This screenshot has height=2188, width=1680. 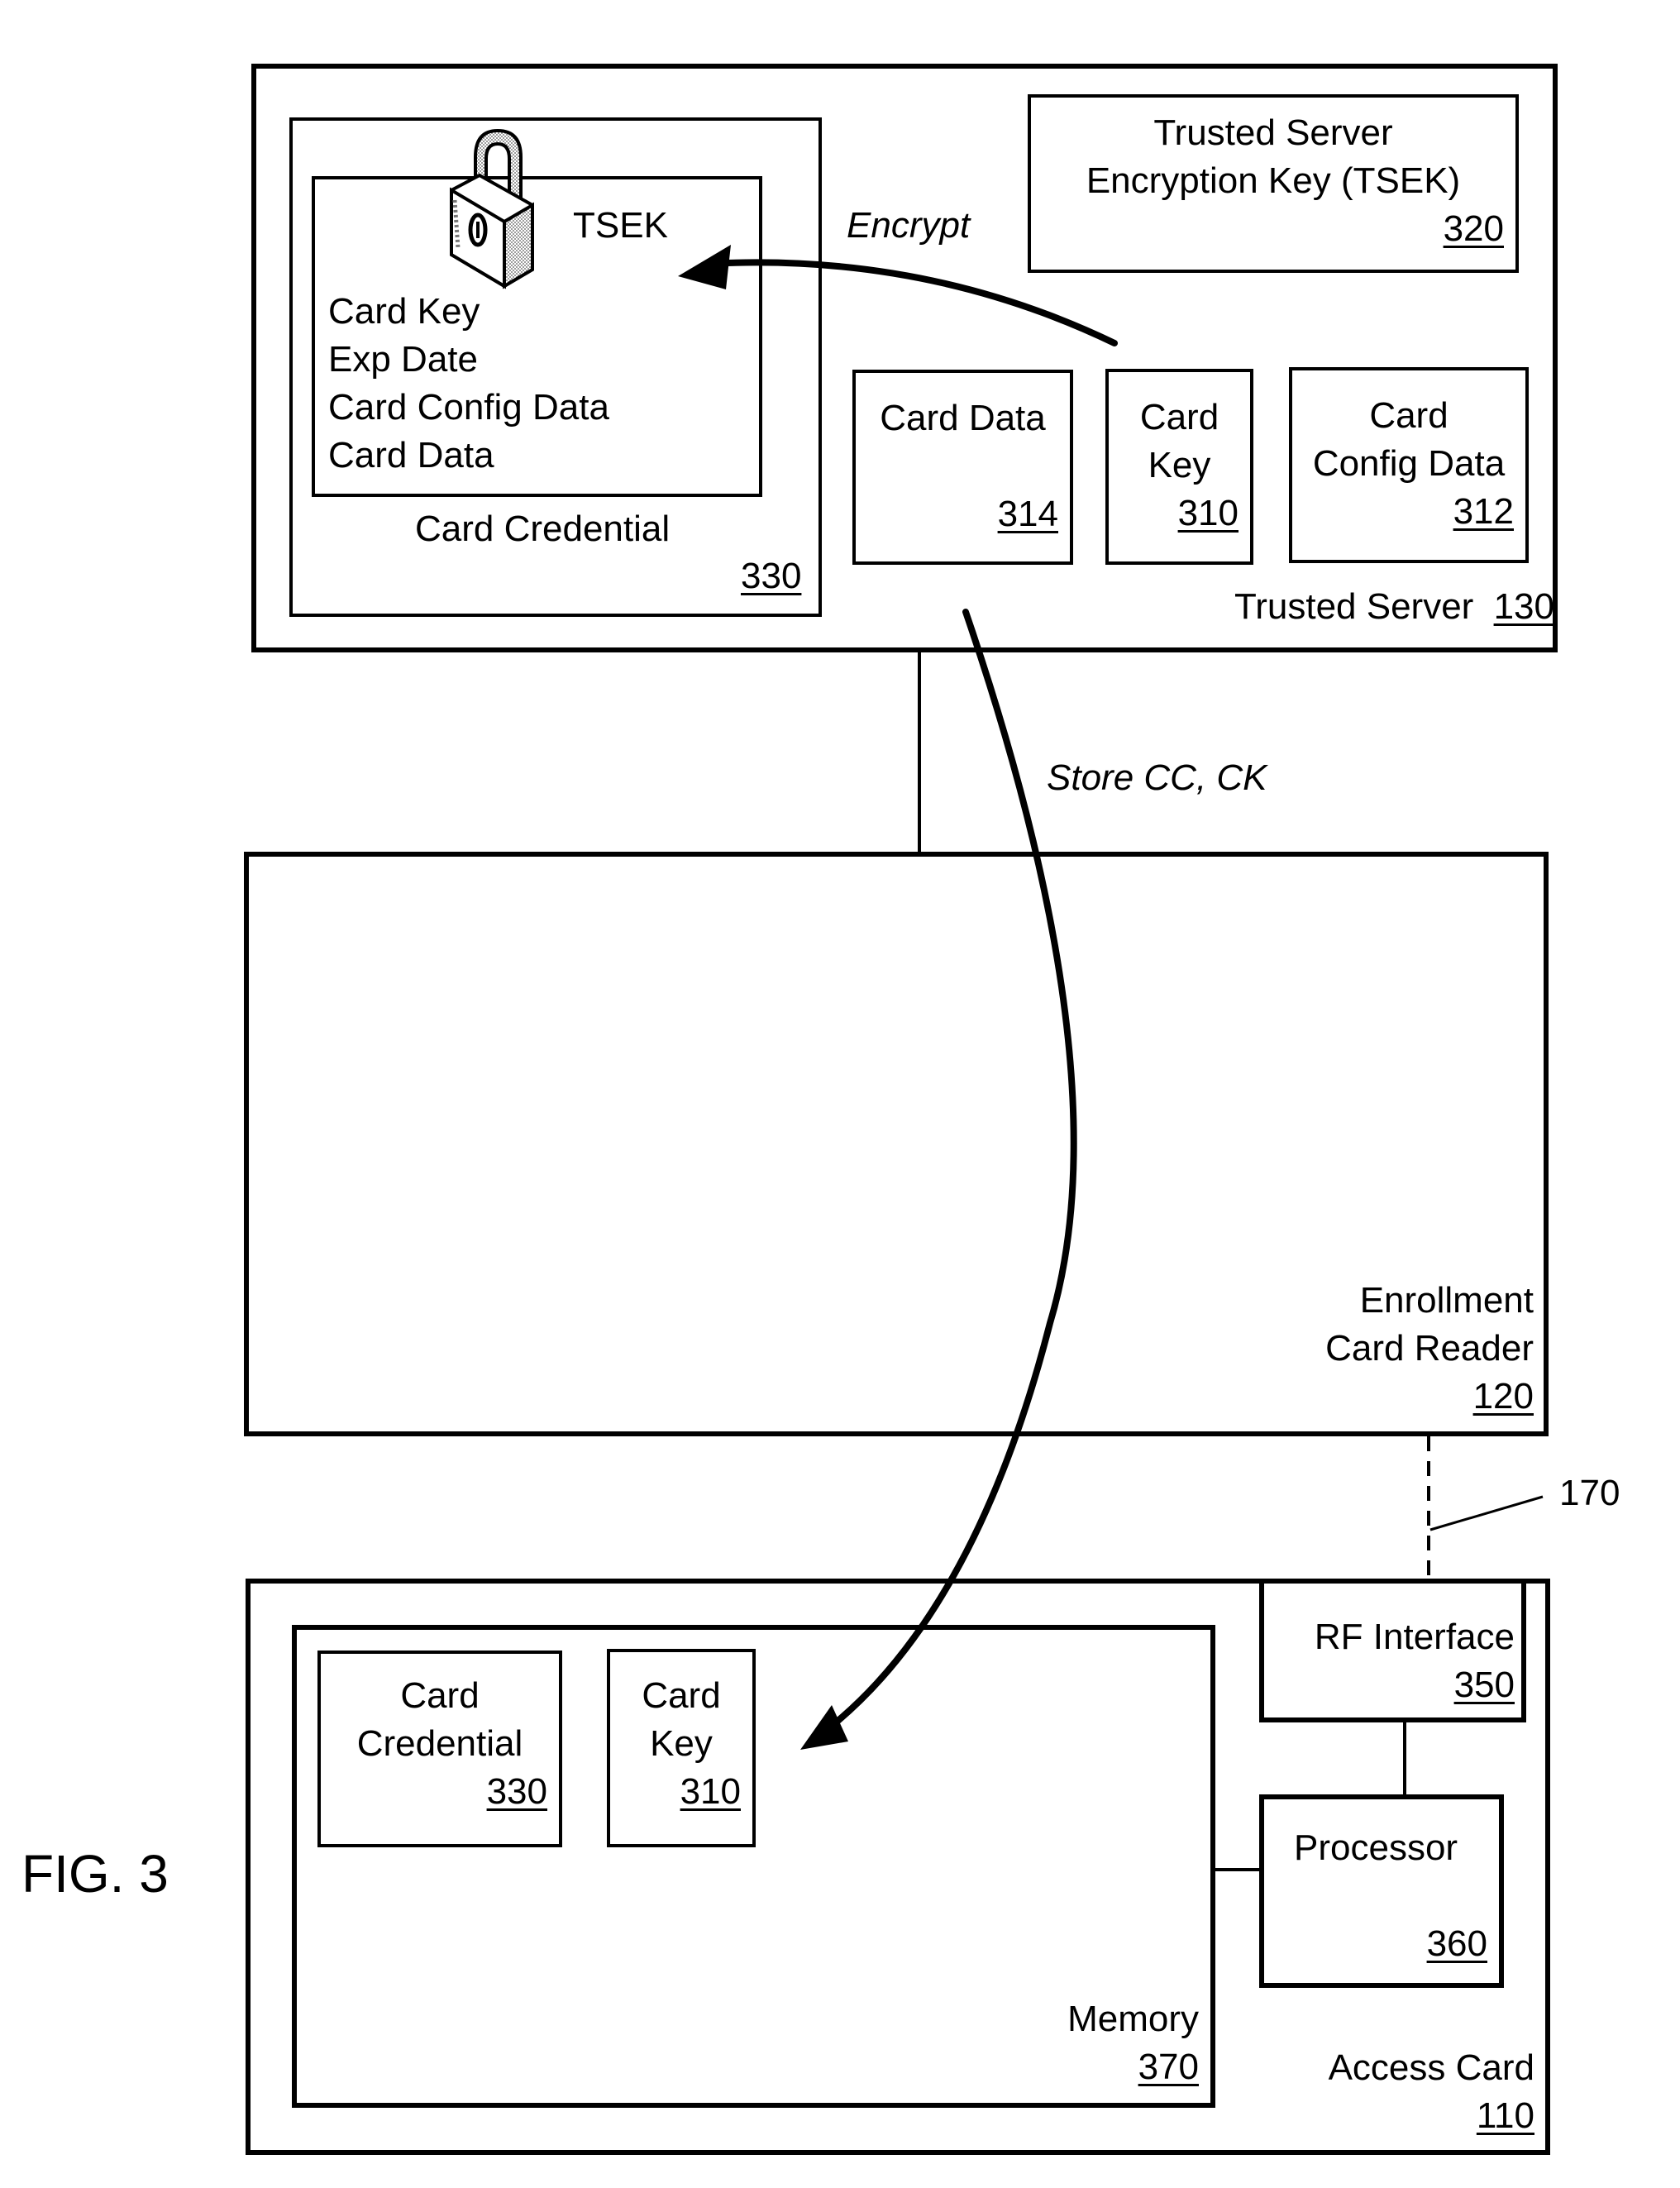 I want to click on card-data-box: Card Data 314, so click(x=962, y=467).